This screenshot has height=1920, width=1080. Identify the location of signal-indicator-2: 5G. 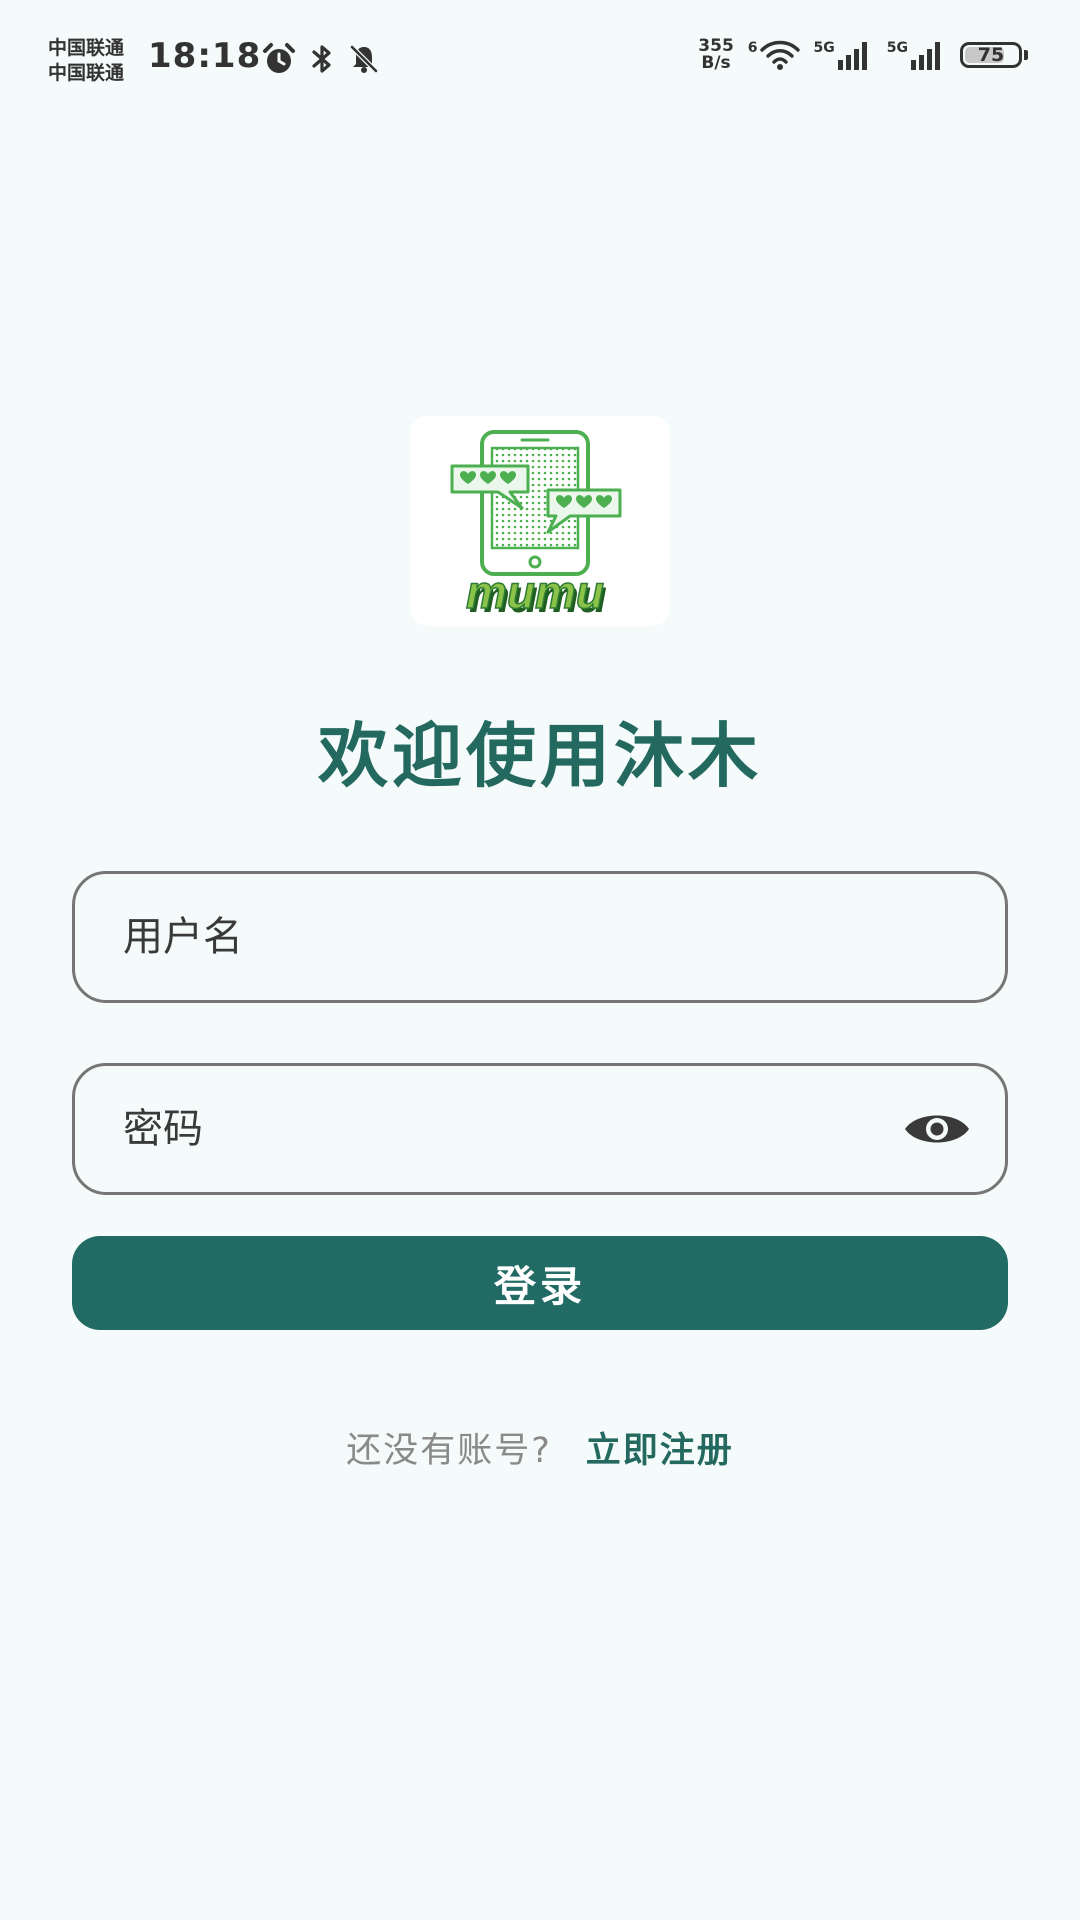
(916, 55).